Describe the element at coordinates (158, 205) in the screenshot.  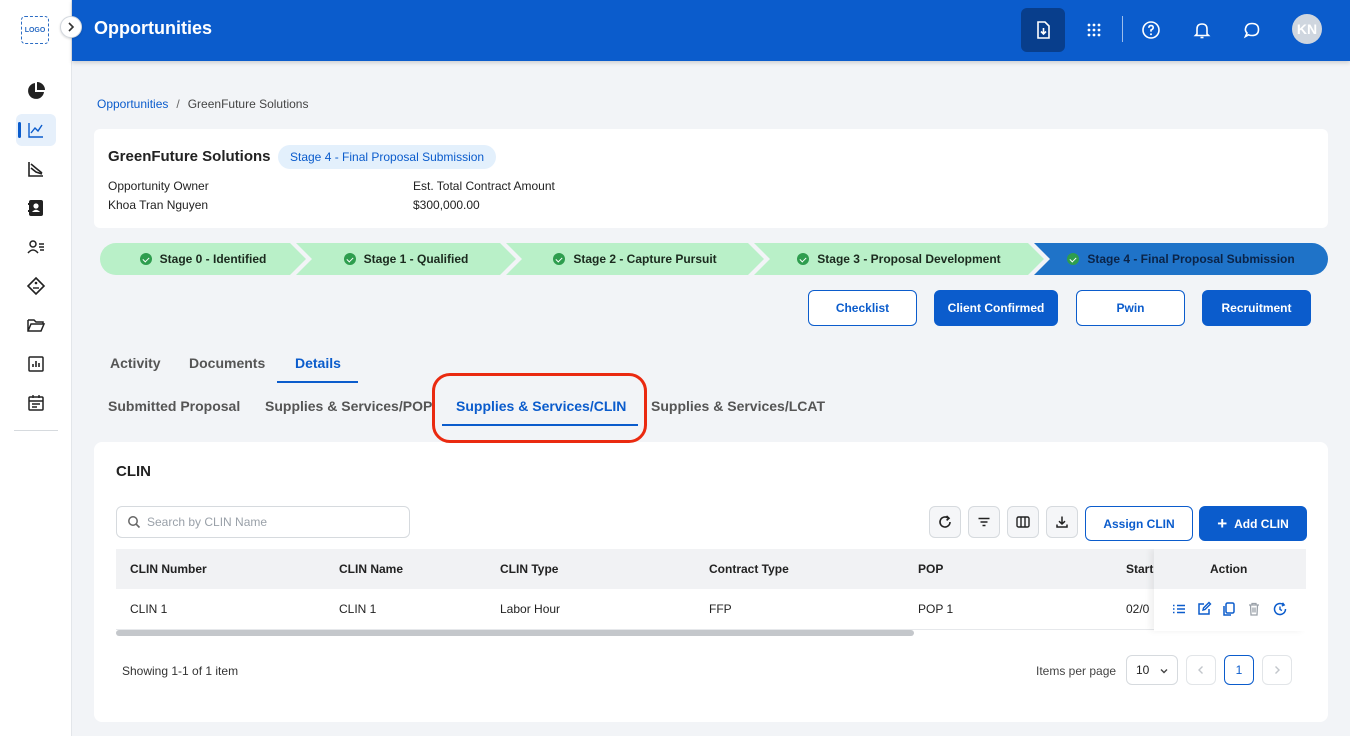
I see `owner-value: Khoa Tran Nguyen` at that location.